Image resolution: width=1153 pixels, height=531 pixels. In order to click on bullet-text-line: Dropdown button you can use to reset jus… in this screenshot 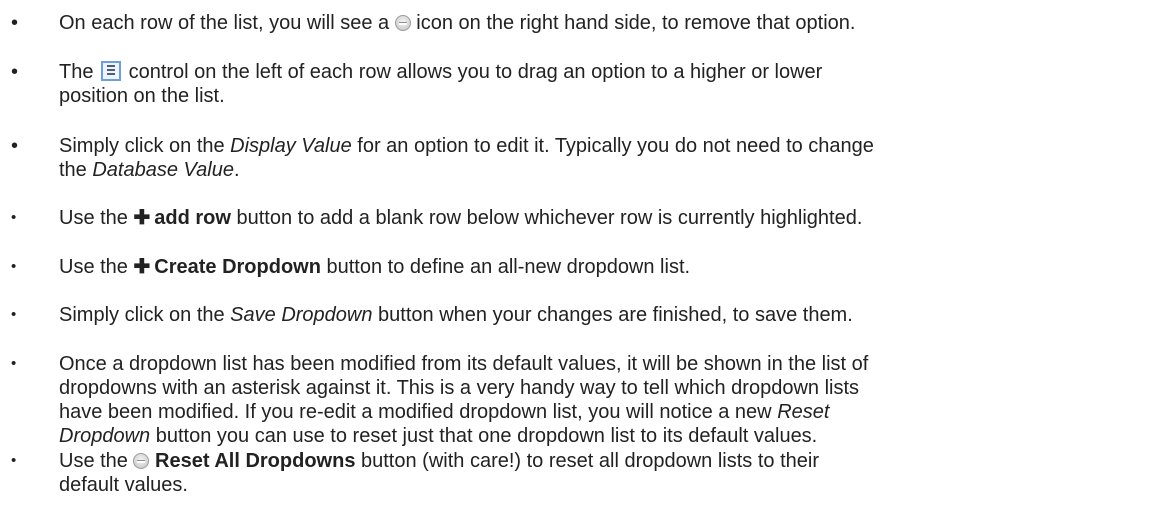, I will do `click(599, 436)`.